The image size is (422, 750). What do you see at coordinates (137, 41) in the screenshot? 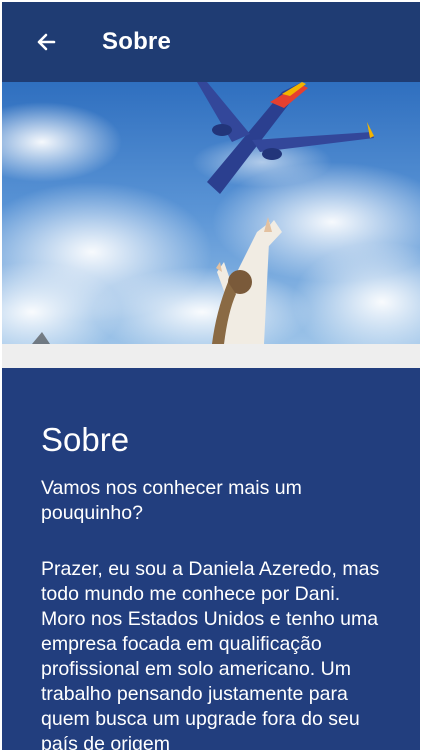
I see `page-title: Sobre` at bounding box center [137, 41].